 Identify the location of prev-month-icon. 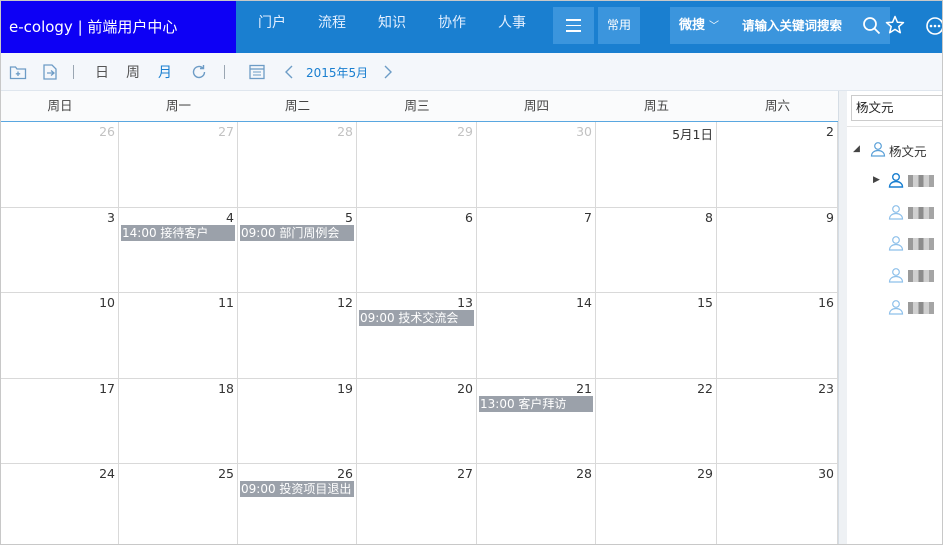
(290, 72).